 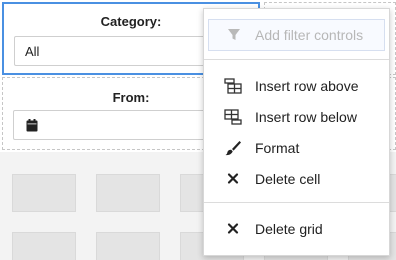 What do you see at coordinates (233, 148) in the screenshot?
I see `paintbrush-icon` at bounding box center [233, 148].